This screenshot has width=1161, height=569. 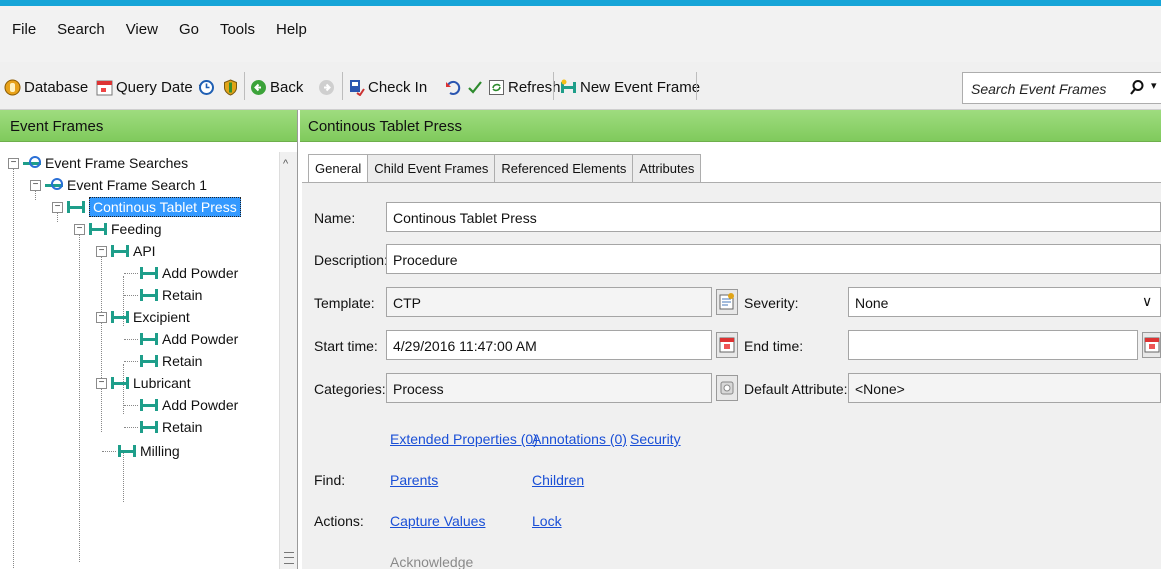 What do you see at coordinates (144, 251) in the screenshot?
I see `tree-item-label: API` at bounding box center [144, 251].